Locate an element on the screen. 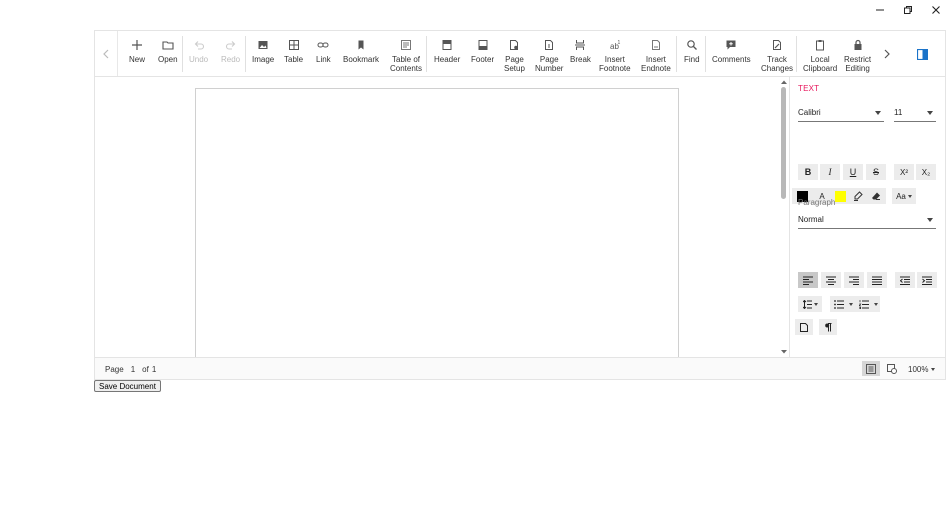 The image size is (950, 511). paragraph-style-dropdown: Normal is located at coordinates (867, 221).